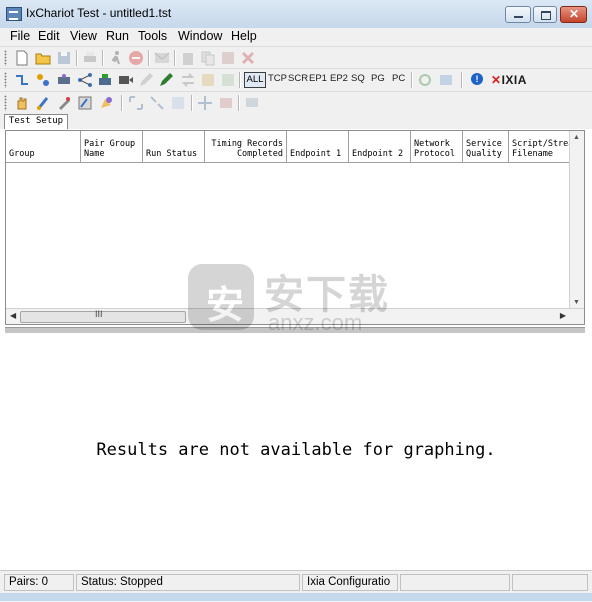  What do you see at coordinates (106, 103) in the screenshot?
I see `paint-icon` at bounding box center [106, 103].